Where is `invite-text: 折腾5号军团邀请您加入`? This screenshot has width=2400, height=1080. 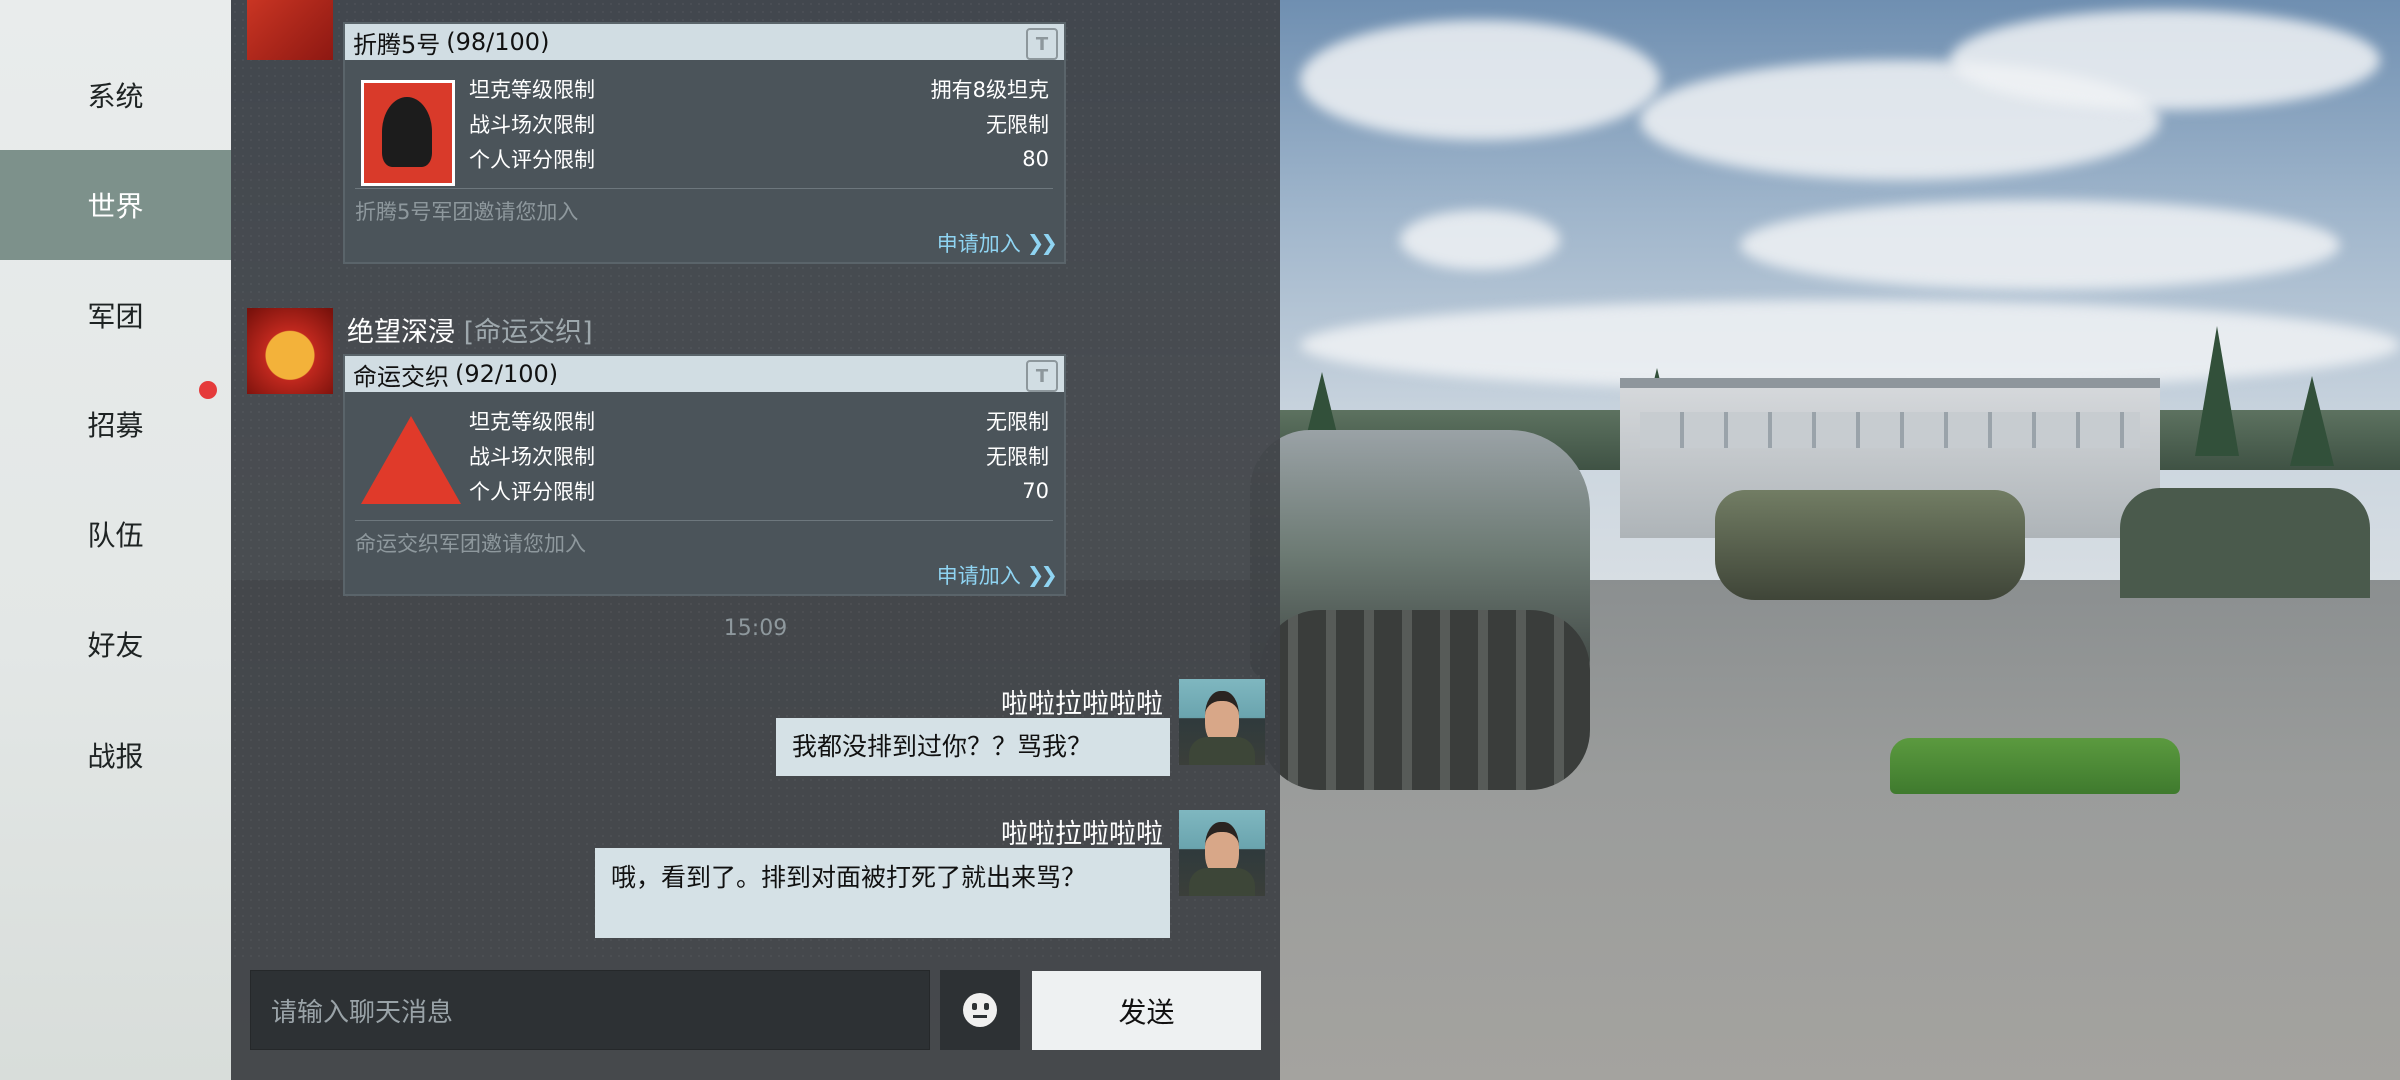 invite-text: 折腾5号军团邀请您加入 is located at coordinates (467, 212).